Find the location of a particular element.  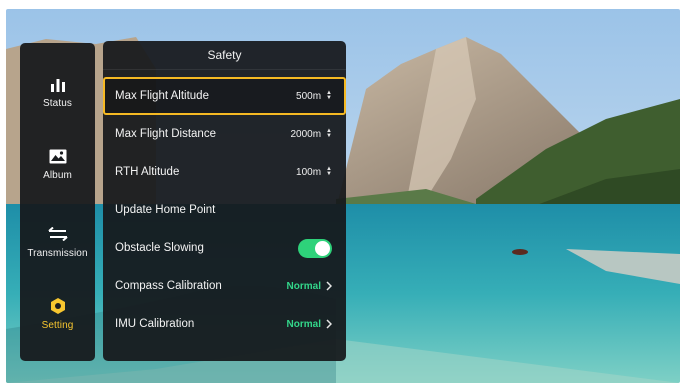

compass-calibration-row: Compass Calibration Normal is located at coordinates (224, 286).